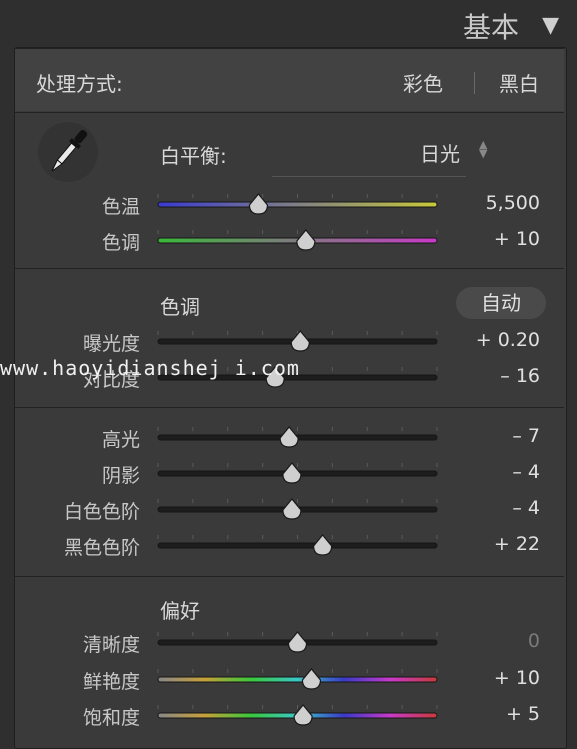  I want to click on slider-value: + 5, so click(480, 714).